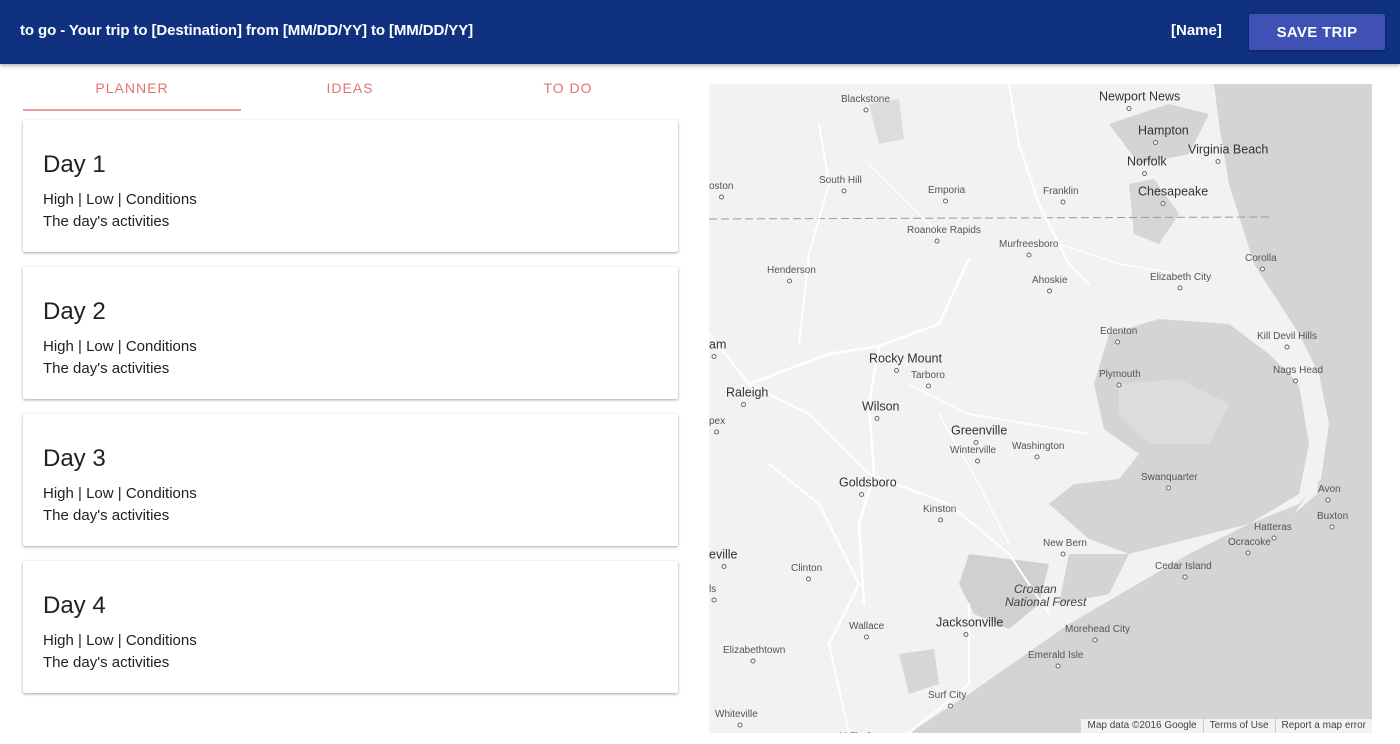  Describe the element at coordinates (1287, 336) in the screenshot. I see `map-city-label: Kill Devil Hills` at that location.